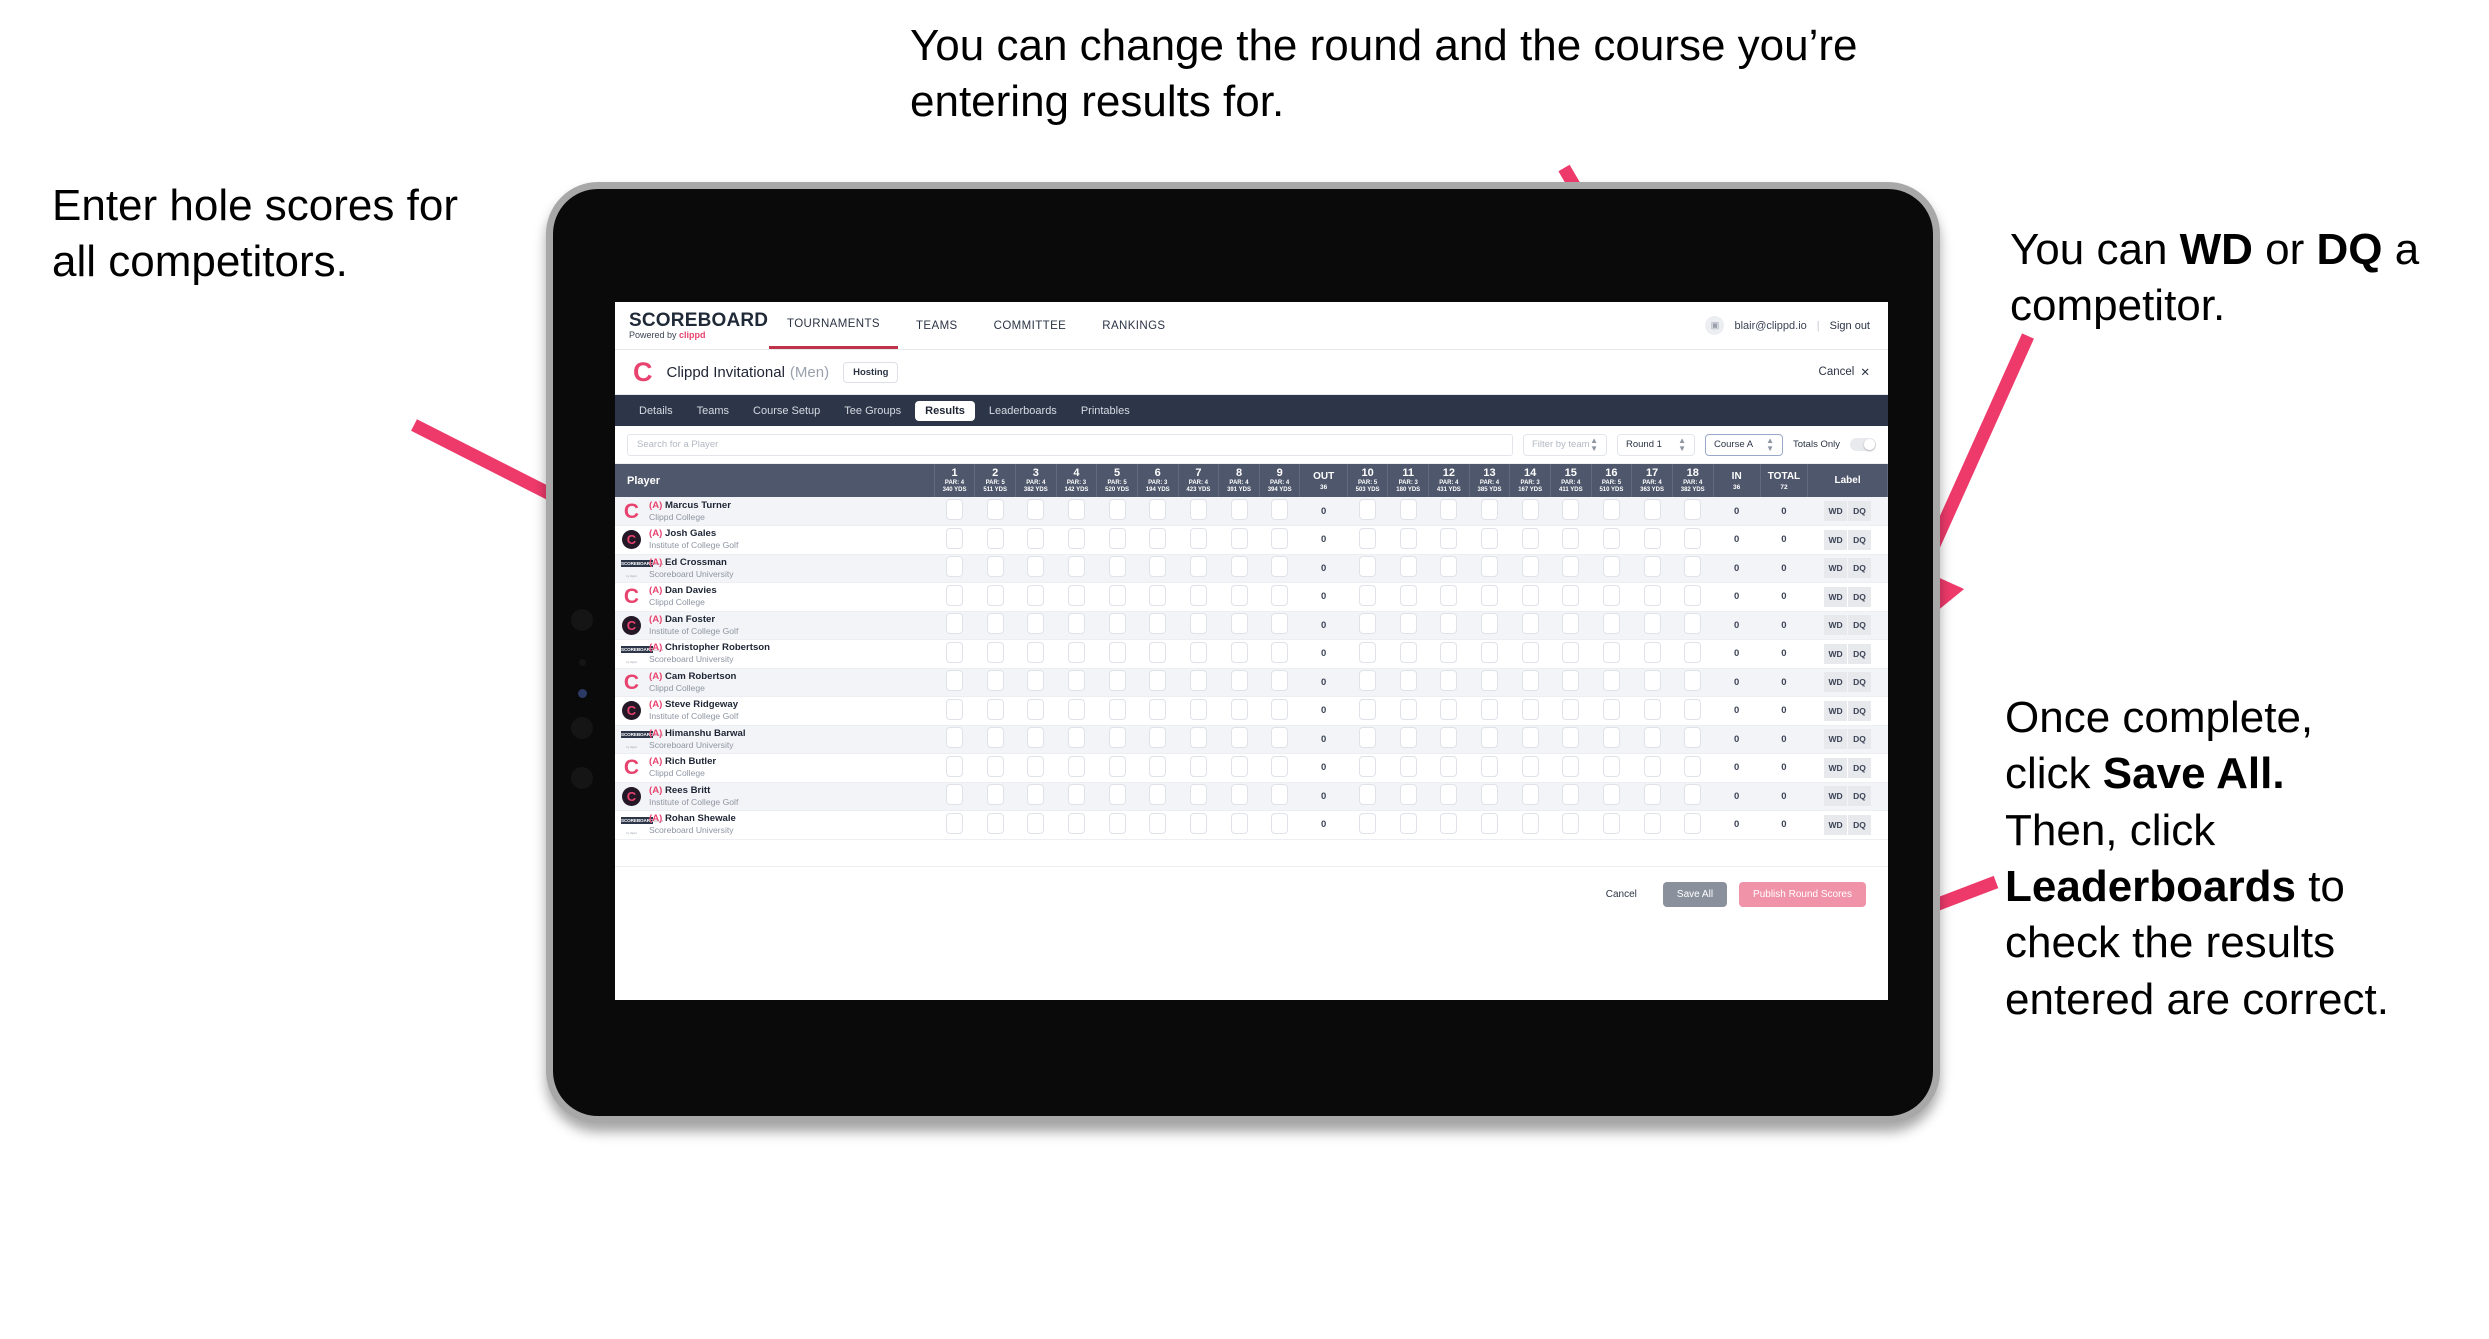  I want to click on hole-18-score-input, so click(1693, 768).